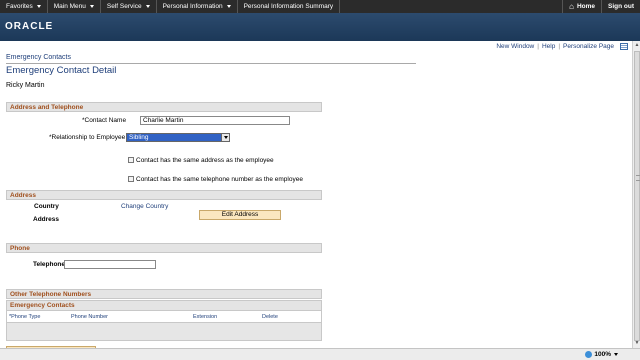 Image resolution: width=640 pixels, height=360 pixels. I want to click on address-label: Address, so click(46, 219).